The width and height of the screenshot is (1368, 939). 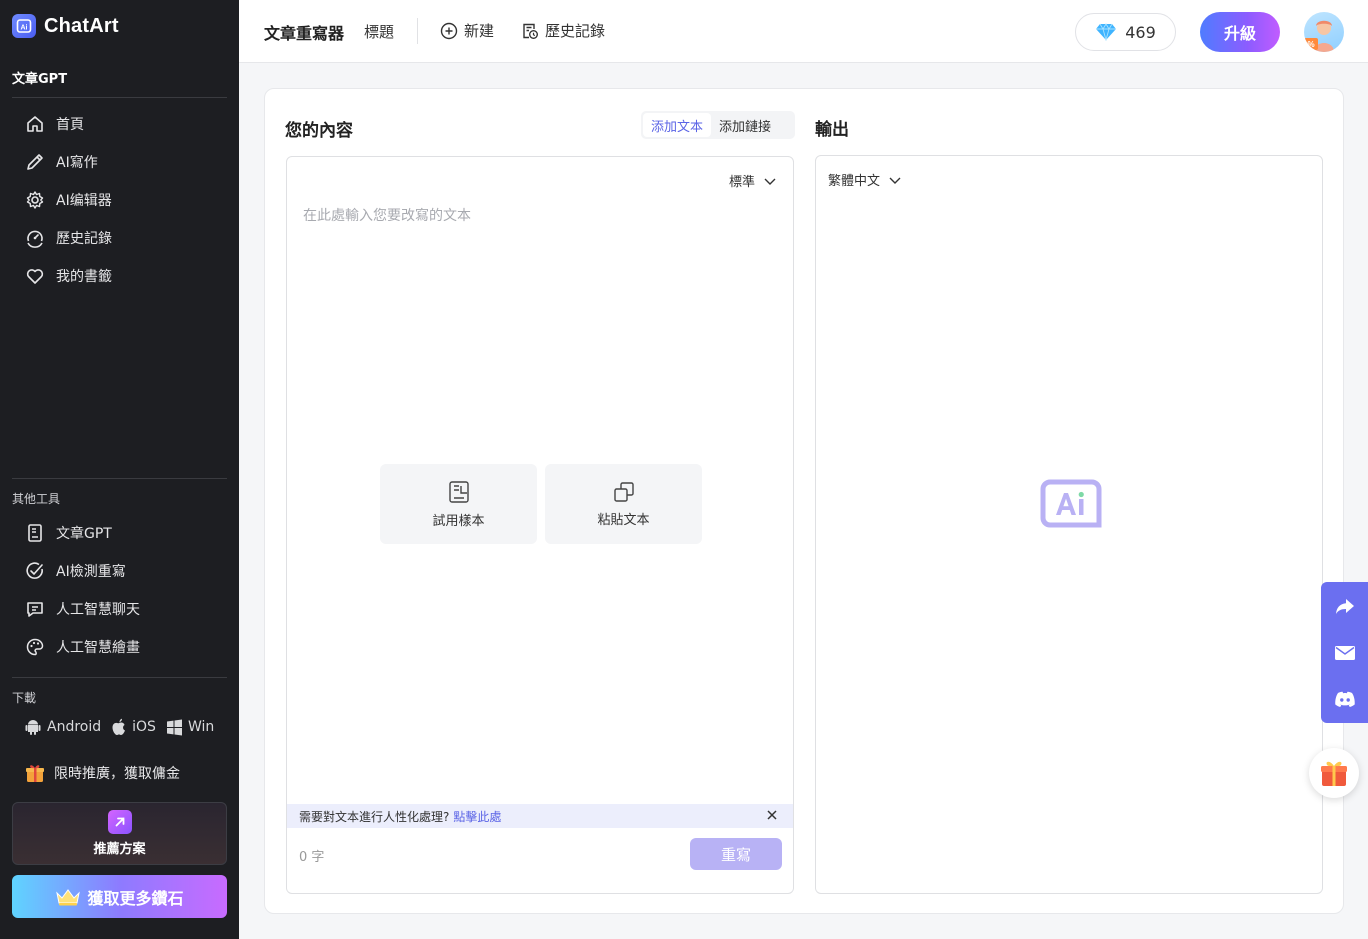 What do you see at coordinates (40, 79) in the screenshot?
I see `section-title-main: 文章GPT` at bounding box center [40, 79].